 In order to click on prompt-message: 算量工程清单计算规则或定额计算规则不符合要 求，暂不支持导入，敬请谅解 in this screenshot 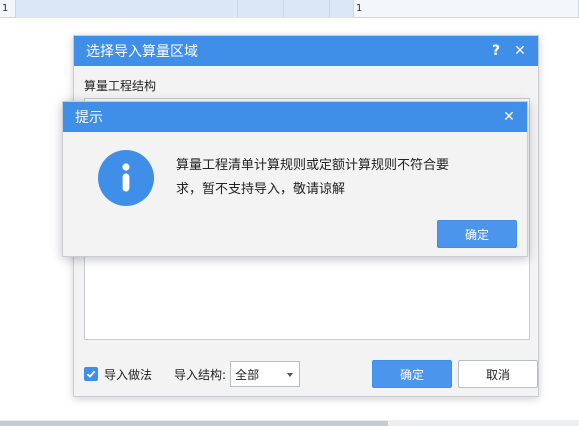, I will do `click(341, 178)`.